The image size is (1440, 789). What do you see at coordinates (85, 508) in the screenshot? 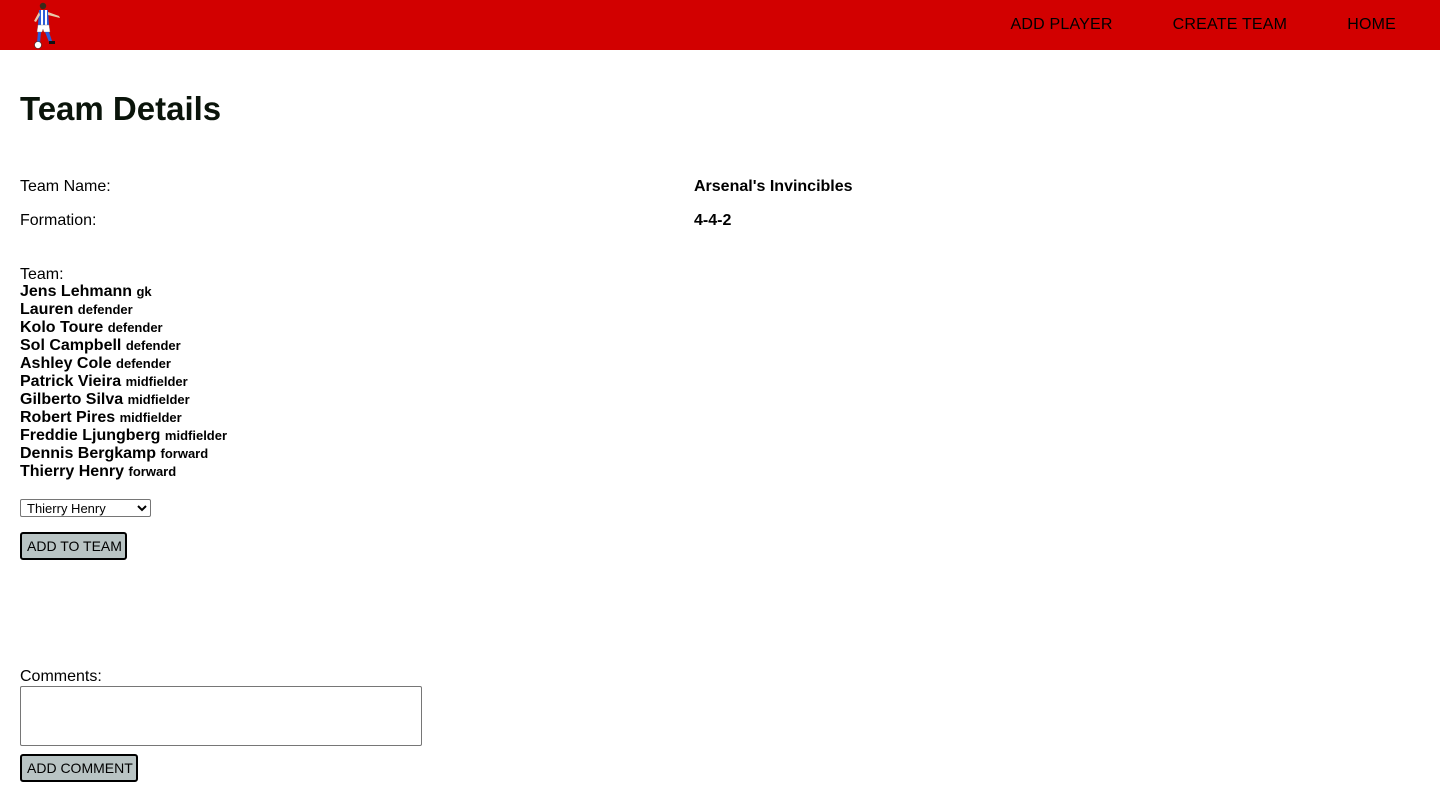
I see `player-select-dropdown: Thierry Henry` at bounding box center [85, 508].